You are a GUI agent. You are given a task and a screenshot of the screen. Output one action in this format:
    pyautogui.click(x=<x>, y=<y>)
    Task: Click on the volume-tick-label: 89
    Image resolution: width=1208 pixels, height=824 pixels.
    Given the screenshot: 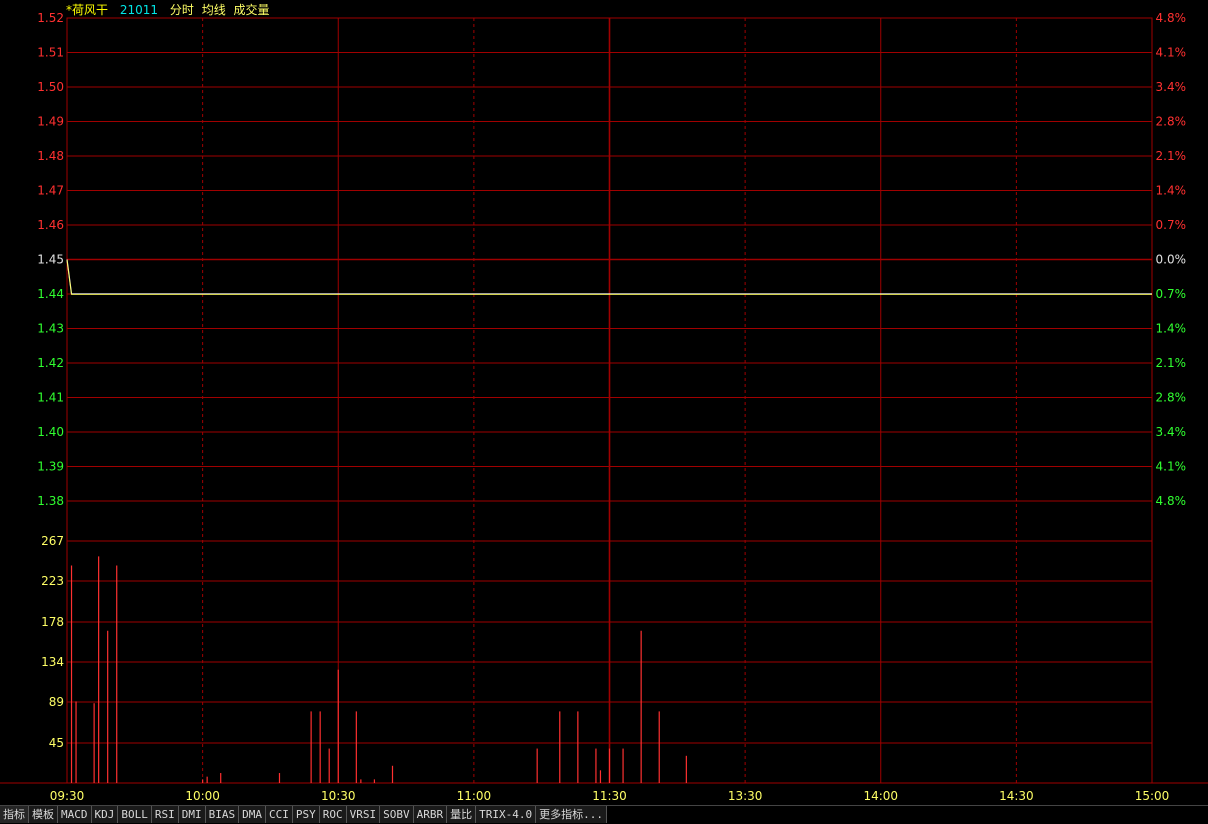 What is the action you would take?
    pyautogui.click(x=56, y=702)
    